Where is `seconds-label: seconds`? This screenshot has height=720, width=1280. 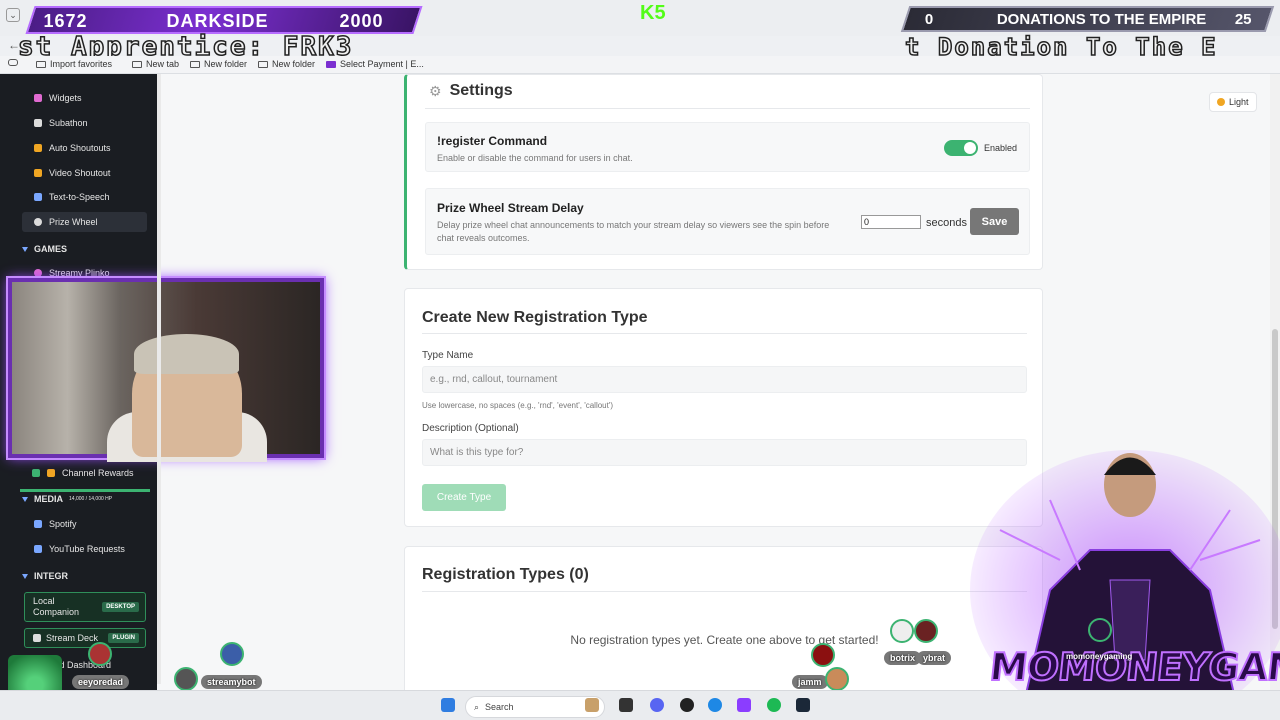 seconds-label: seconds is located at coordinates (946, 223).